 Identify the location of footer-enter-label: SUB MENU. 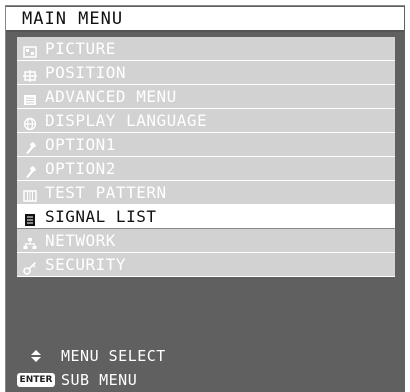
(99, 380).